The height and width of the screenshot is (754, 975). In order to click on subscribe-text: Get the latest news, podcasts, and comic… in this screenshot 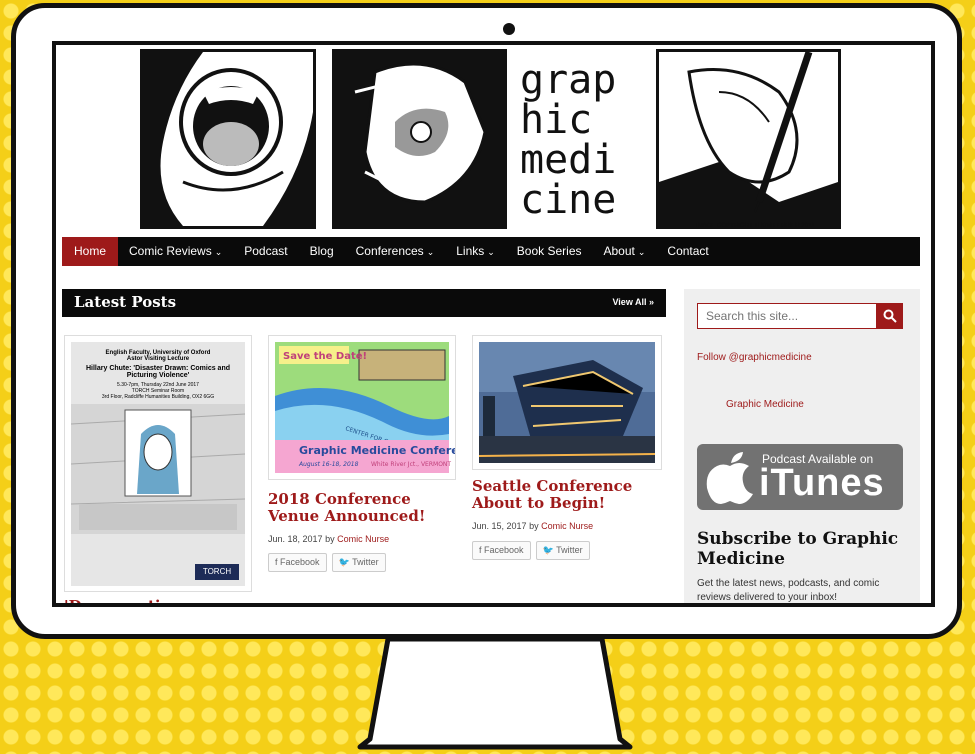, I will do `click(788, 590)`.